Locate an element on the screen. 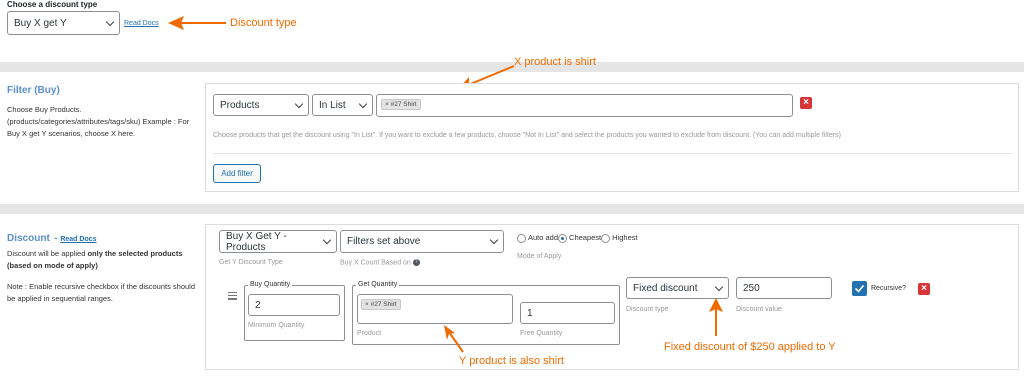  mode-of-apply-label: Mode of Apply is located at coordinates (539, 256).